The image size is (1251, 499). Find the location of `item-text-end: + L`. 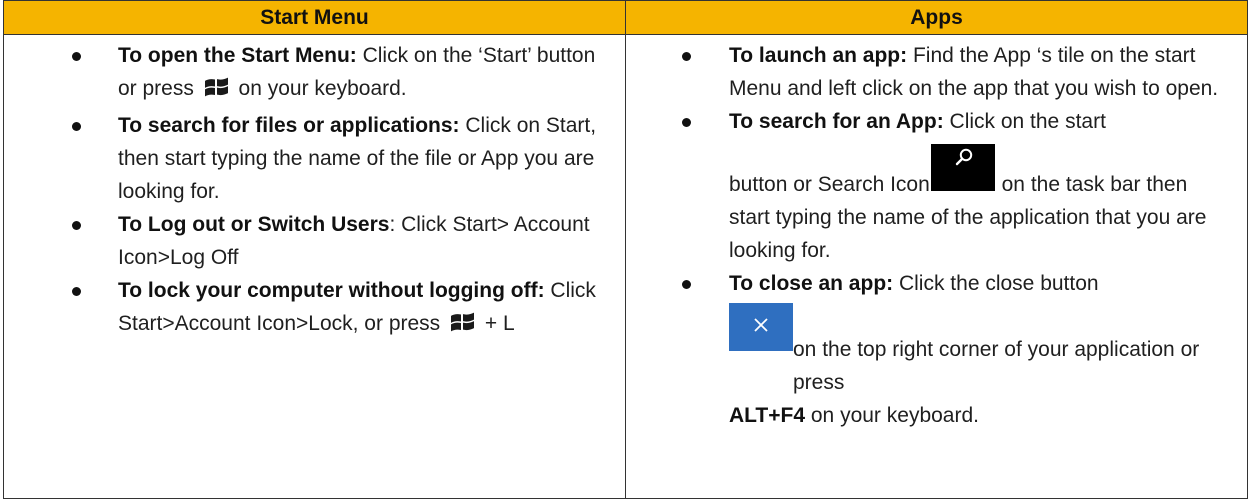

item-text-end: + L is located at coordinates (497, 323).